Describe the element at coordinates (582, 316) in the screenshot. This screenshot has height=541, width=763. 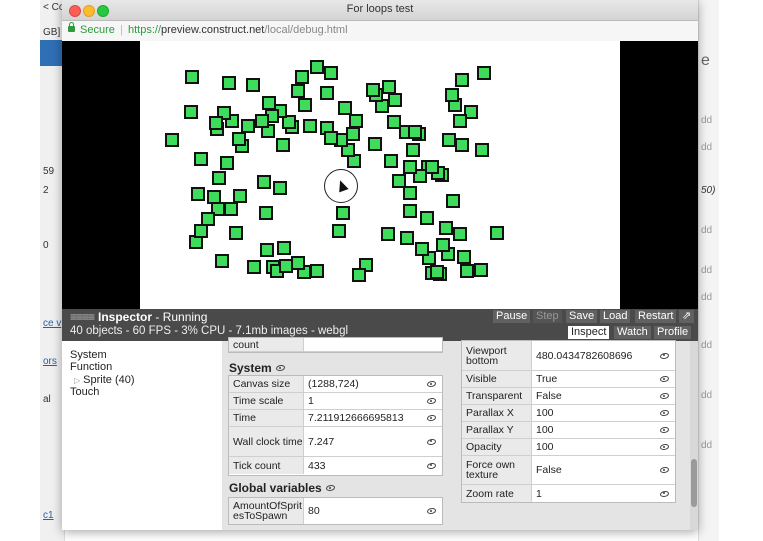
I see `save-button: Save` at that location.